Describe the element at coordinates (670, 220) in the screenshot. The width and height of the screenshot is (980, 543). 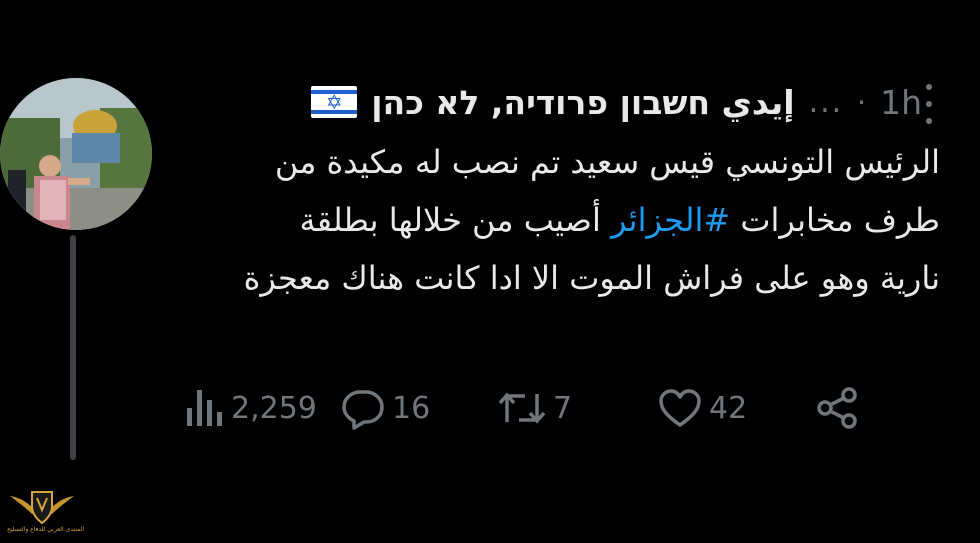
I see `hashtag-link: #الجزائر` at that location.